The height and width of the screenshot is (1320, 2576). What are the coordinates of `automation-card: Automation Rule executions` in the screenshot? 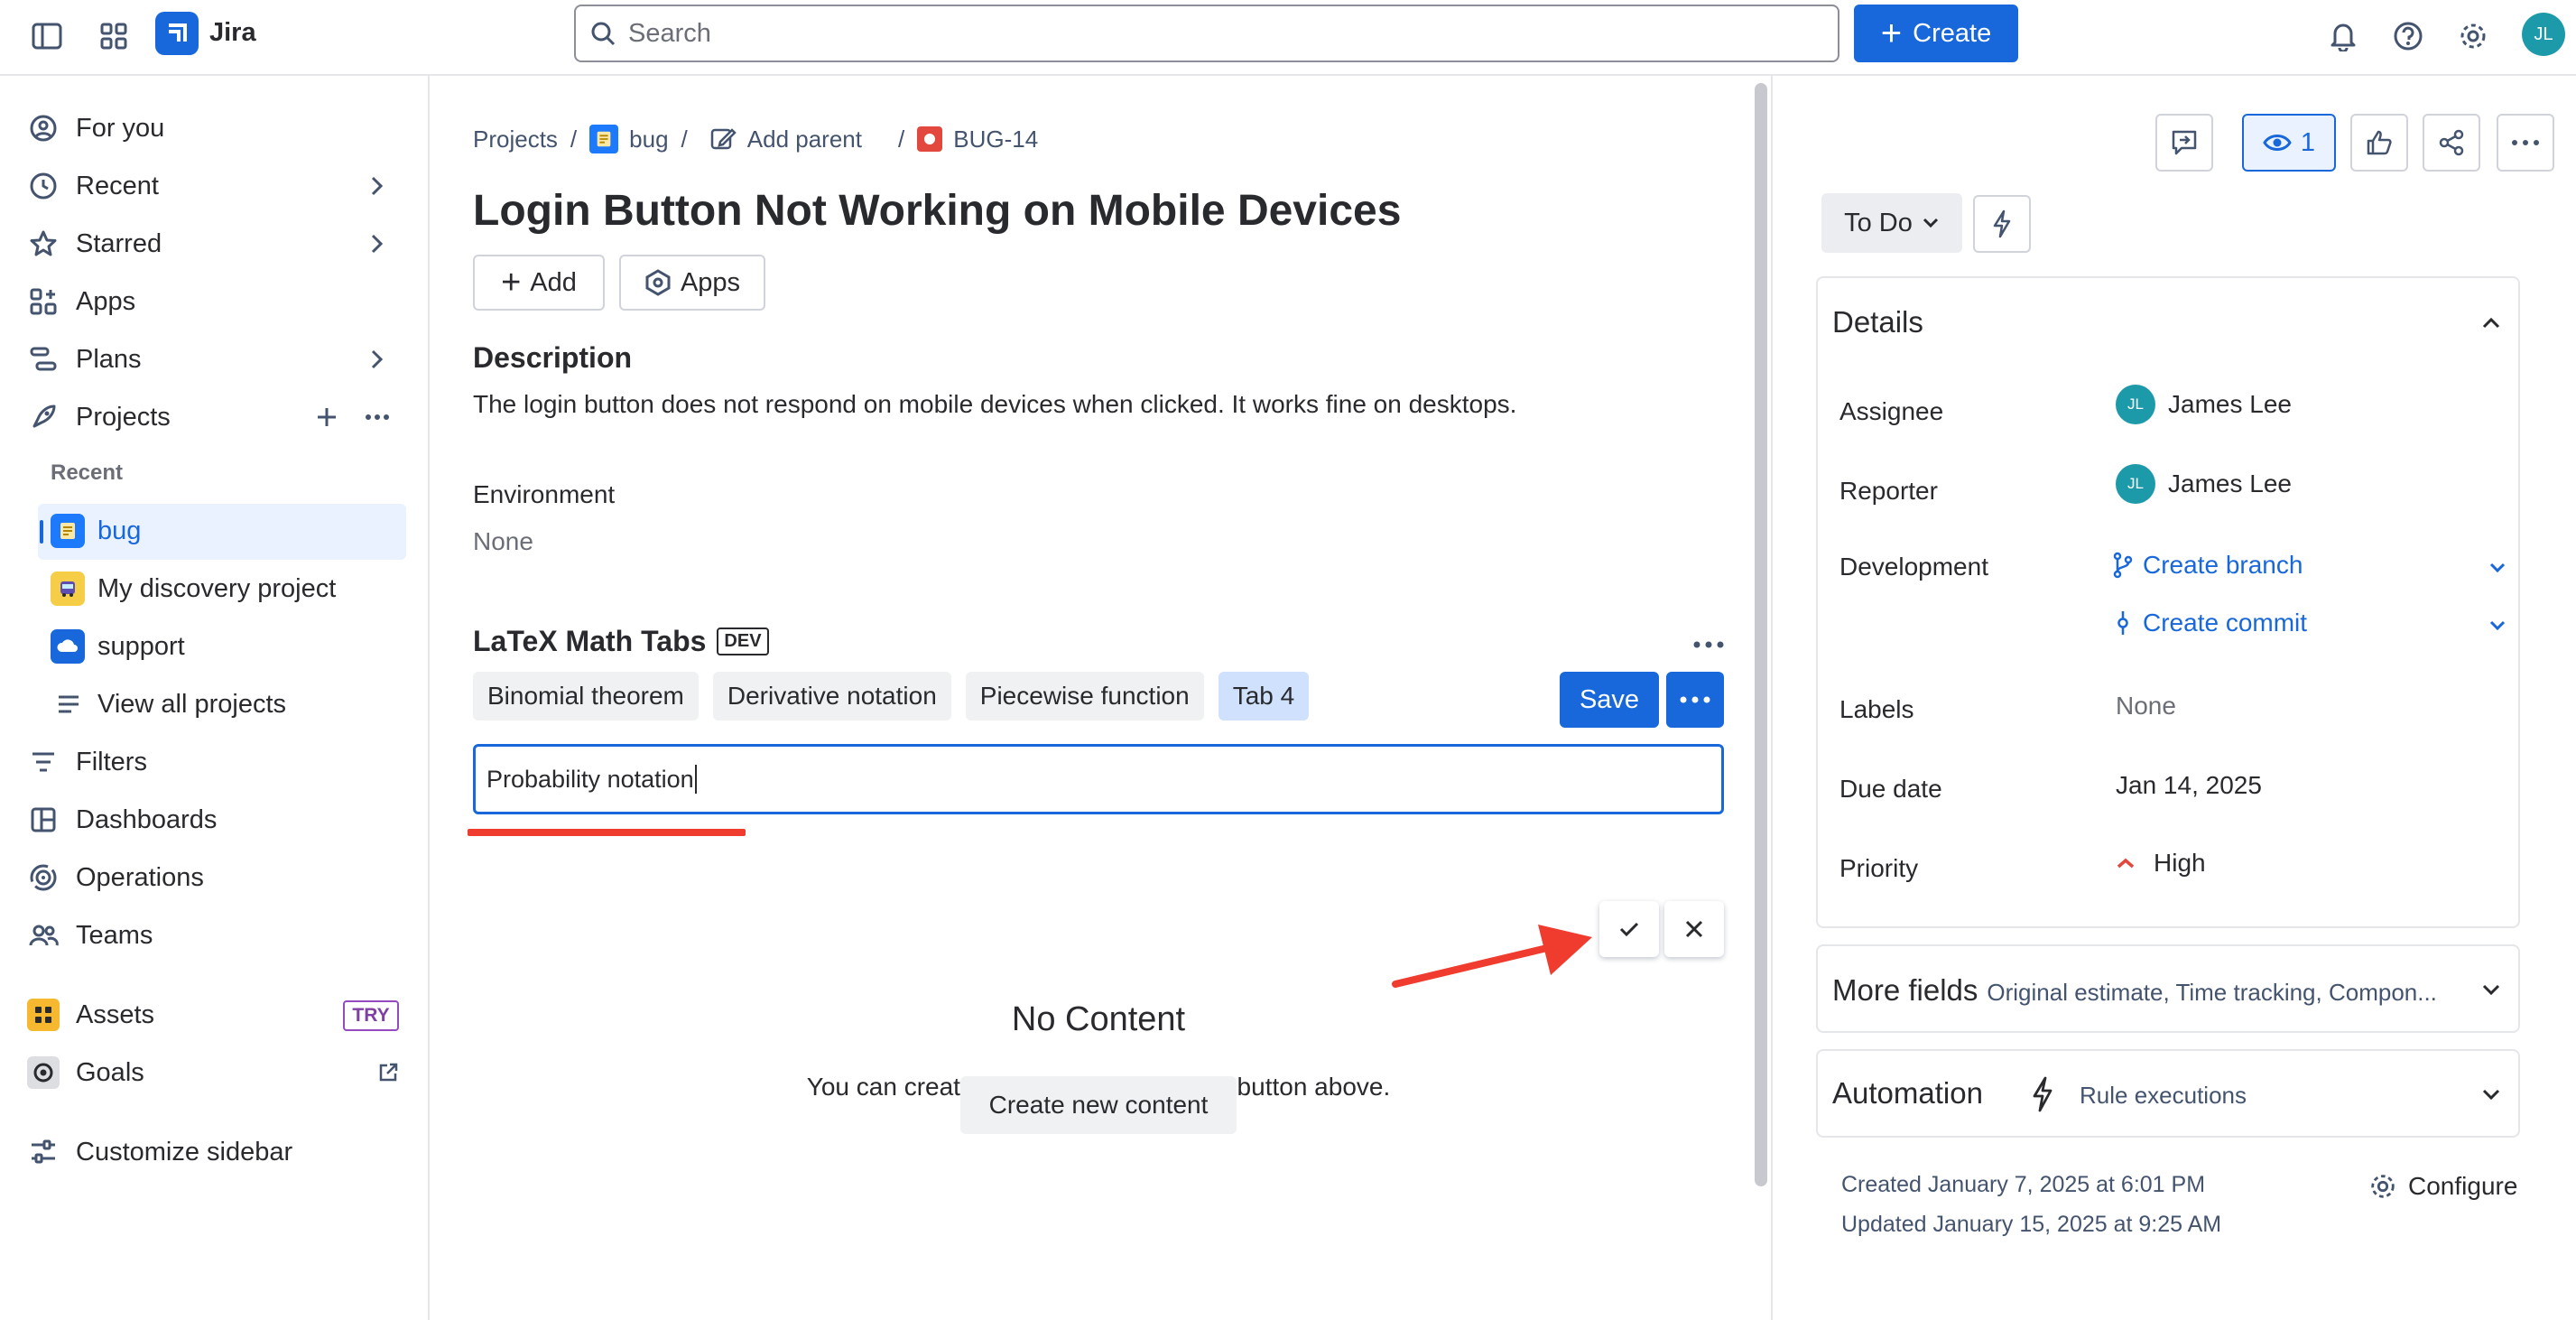 It's located at (2168, 1093).